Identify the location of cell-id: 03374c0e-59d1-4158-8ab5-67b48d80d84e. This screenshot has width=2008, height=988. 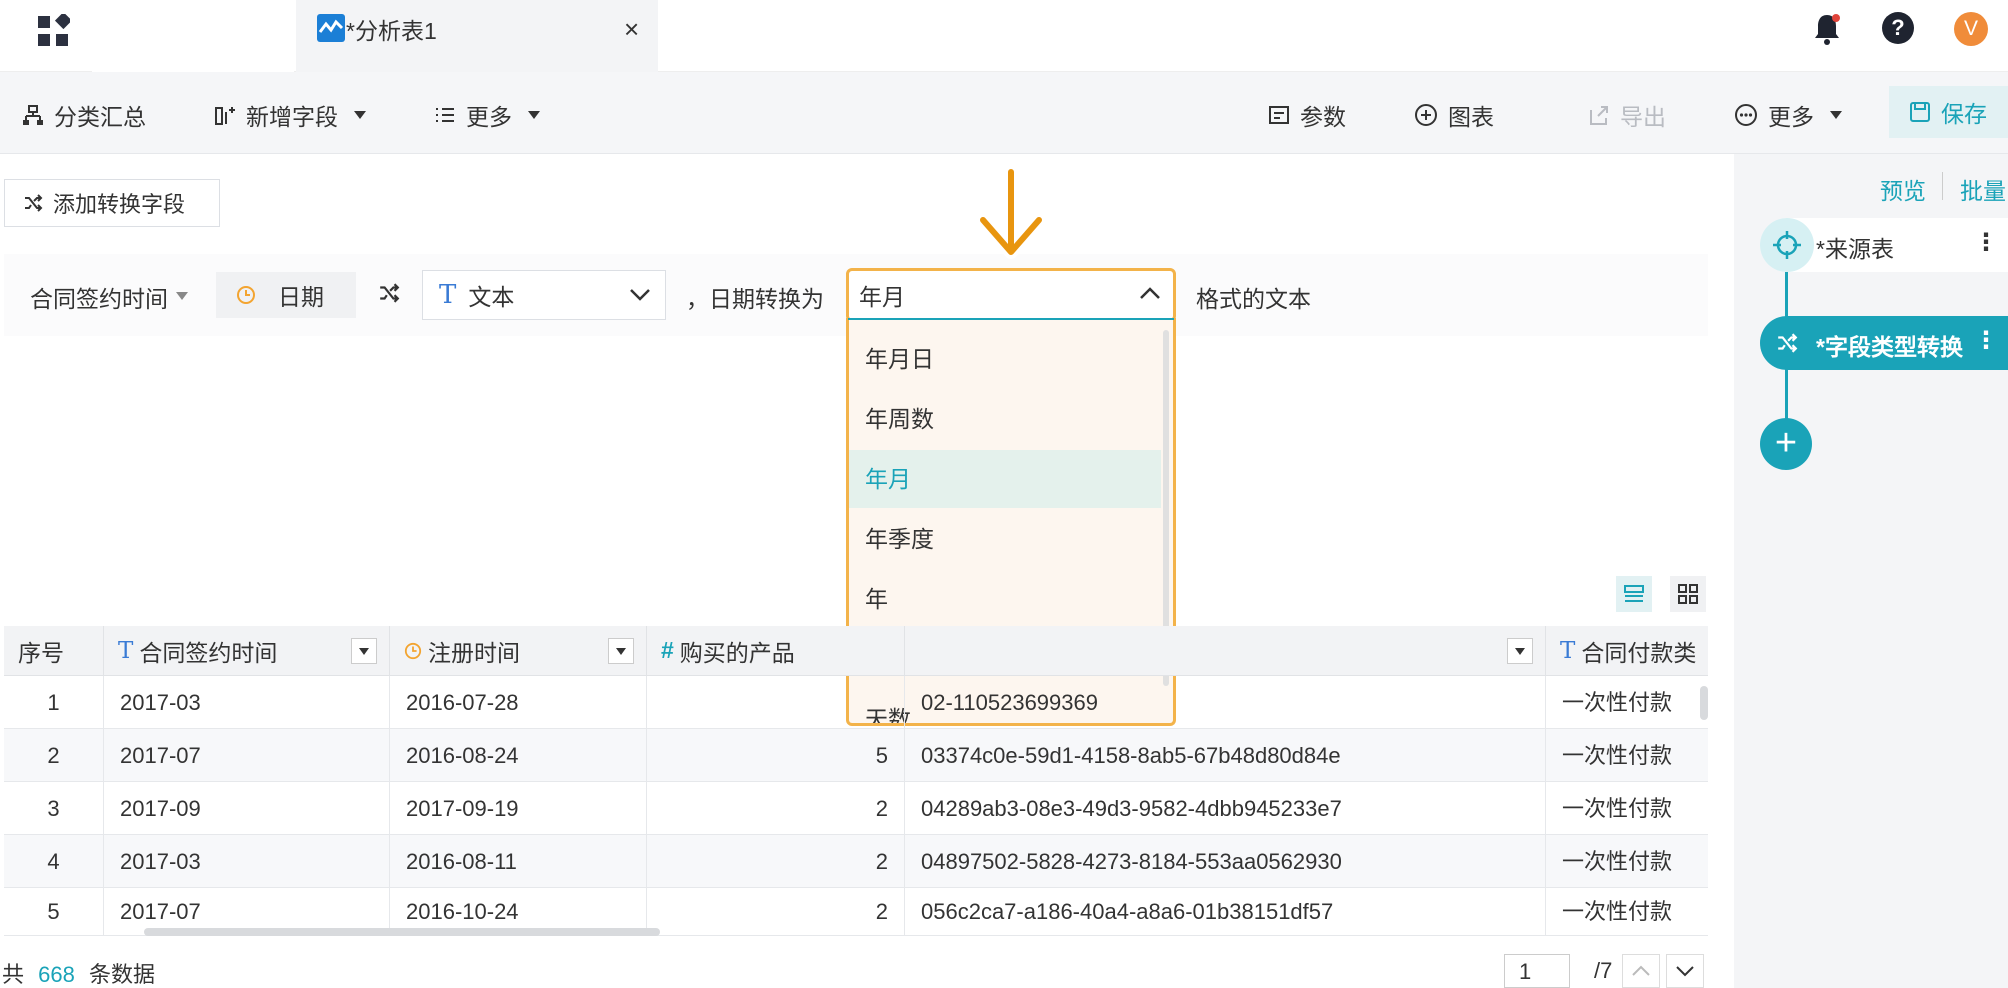
(1225, 755).